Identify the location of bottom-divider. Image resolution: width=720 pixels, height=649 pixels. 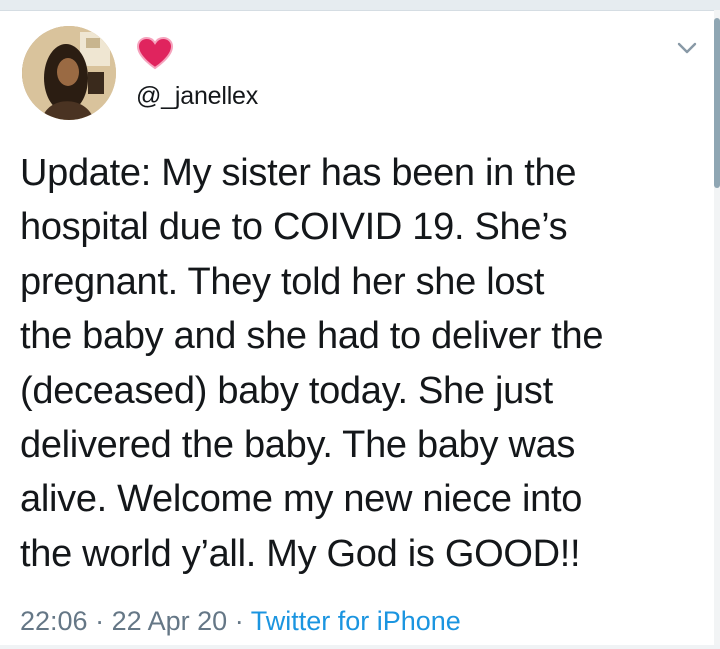
(360, 647).